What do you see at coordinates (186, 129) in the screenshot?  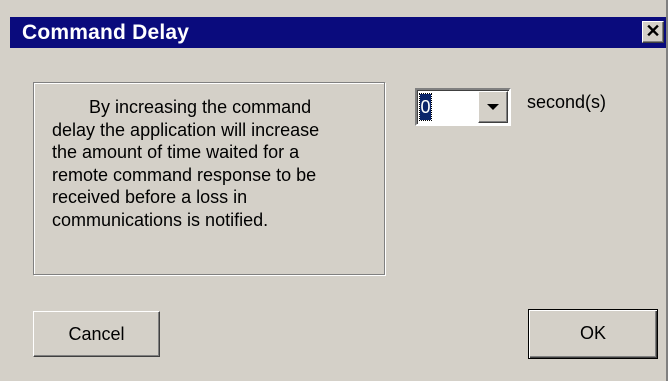 I see `info-line: delay the application will increase` at bounding box center [186, 129].